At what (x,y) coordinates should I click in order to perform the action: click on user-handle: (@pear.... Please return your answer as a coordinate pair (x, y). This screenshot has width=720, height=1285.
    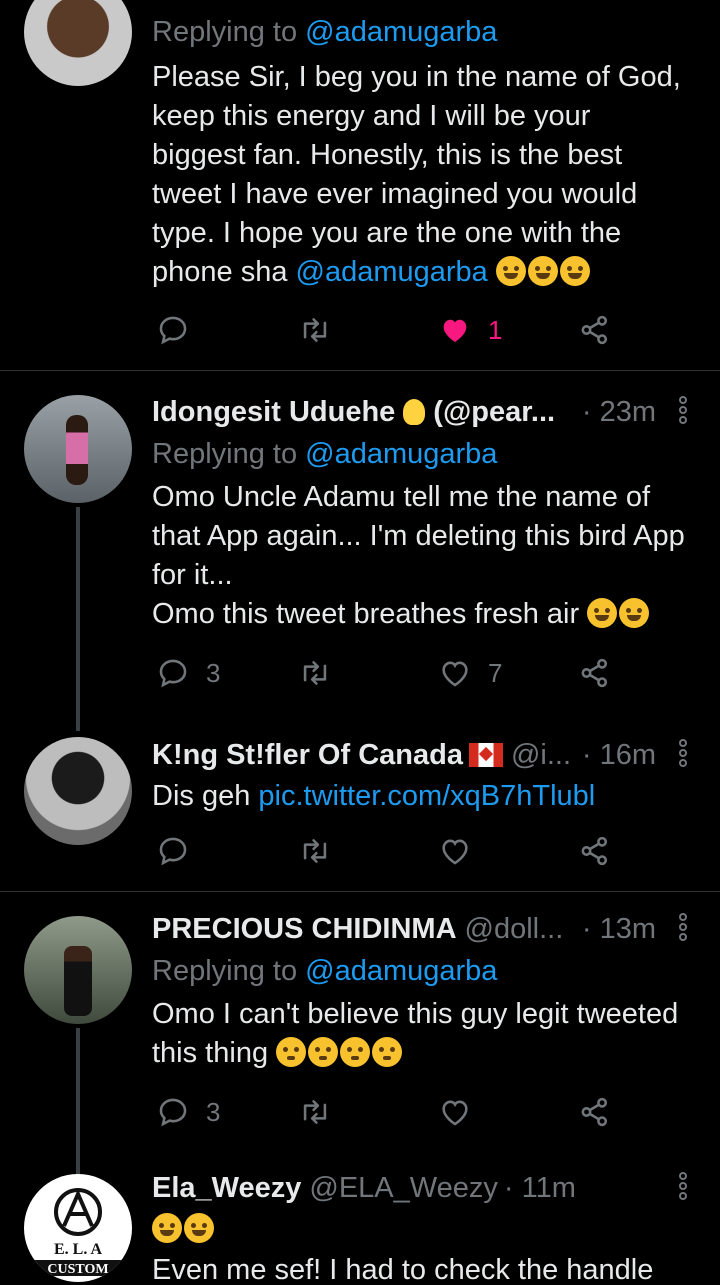
    Looking at the image, I should click on (494, 412).